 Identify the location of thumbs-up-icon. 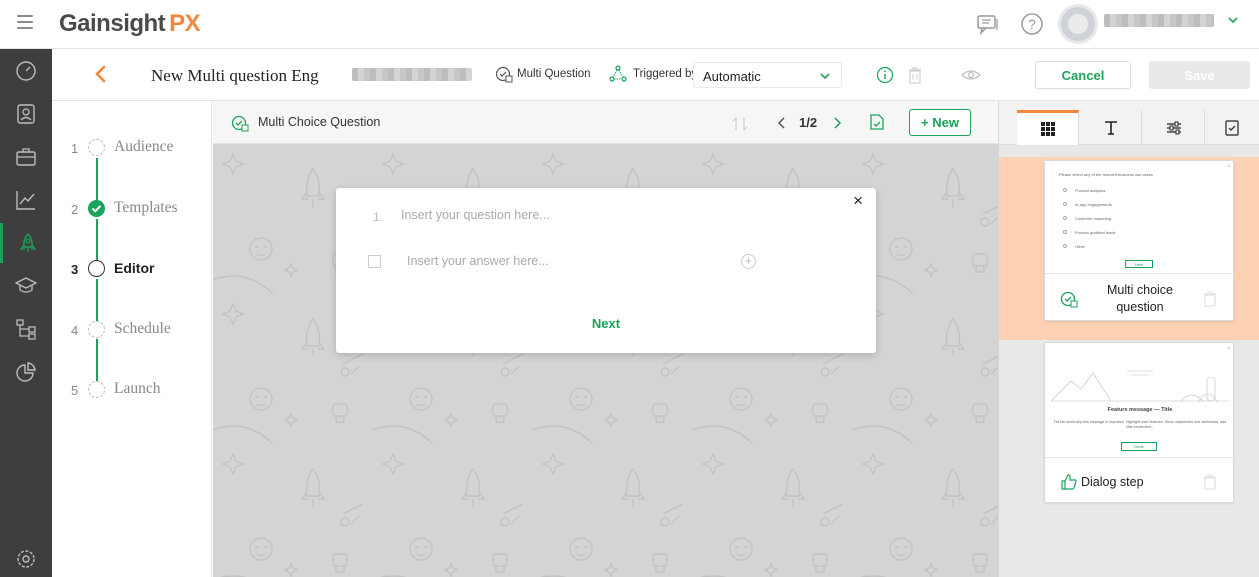
(1069, 482).